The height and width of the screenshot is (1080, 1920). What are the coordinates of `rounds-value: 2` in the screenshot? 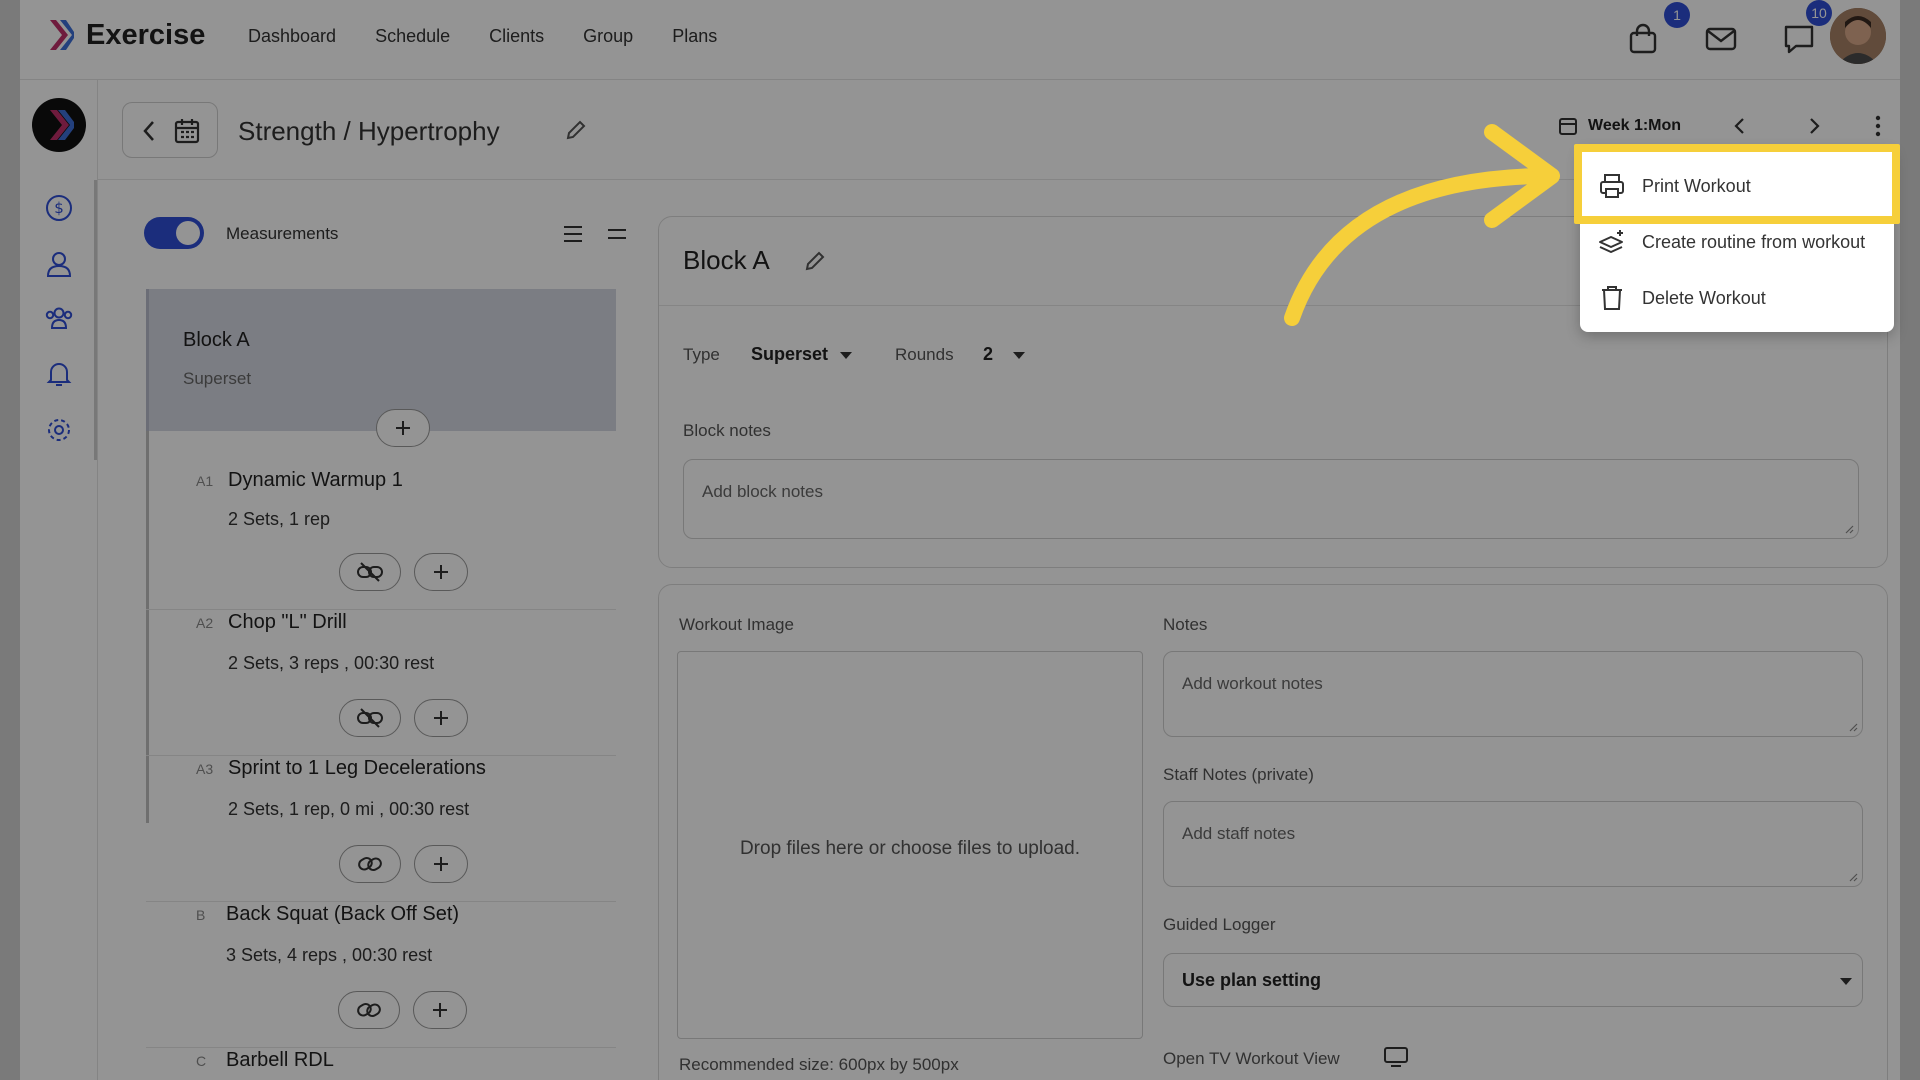 It's located at (988, 354).